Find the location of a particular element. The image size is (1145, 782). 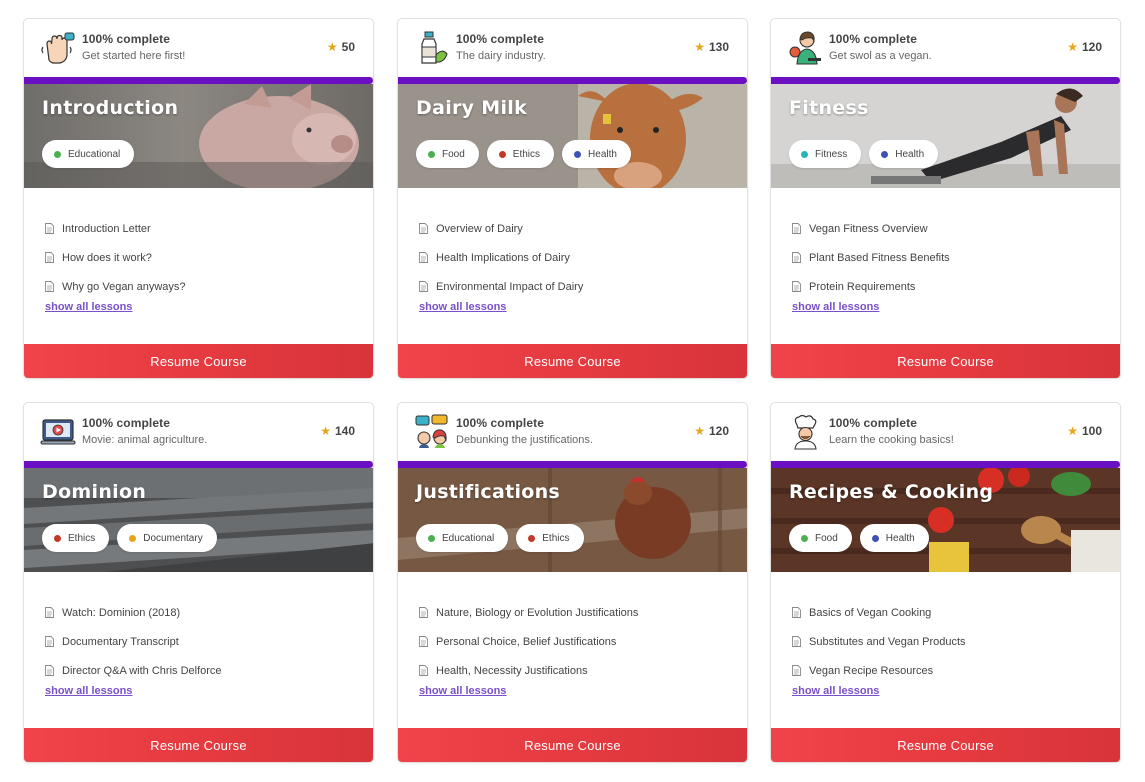

debate-people-icon is located at coordinates (432, 432).